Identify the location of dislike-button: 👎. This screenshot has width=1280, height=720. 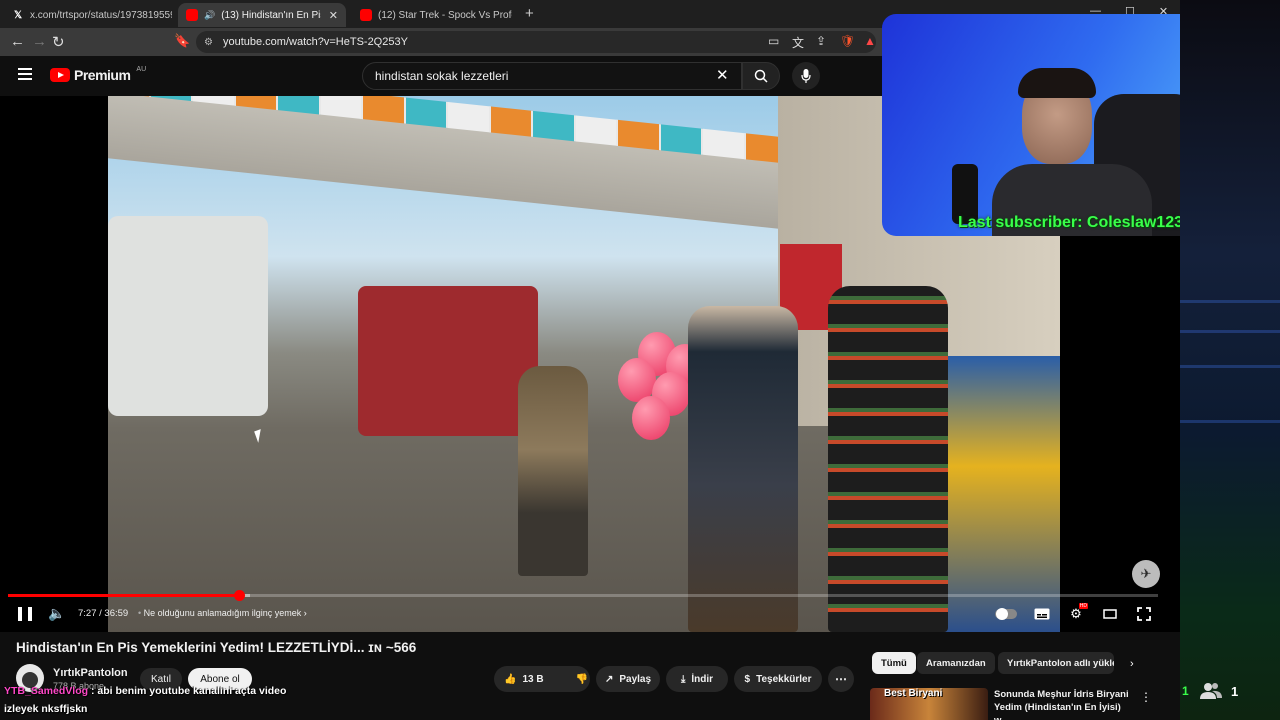
(582, 679).